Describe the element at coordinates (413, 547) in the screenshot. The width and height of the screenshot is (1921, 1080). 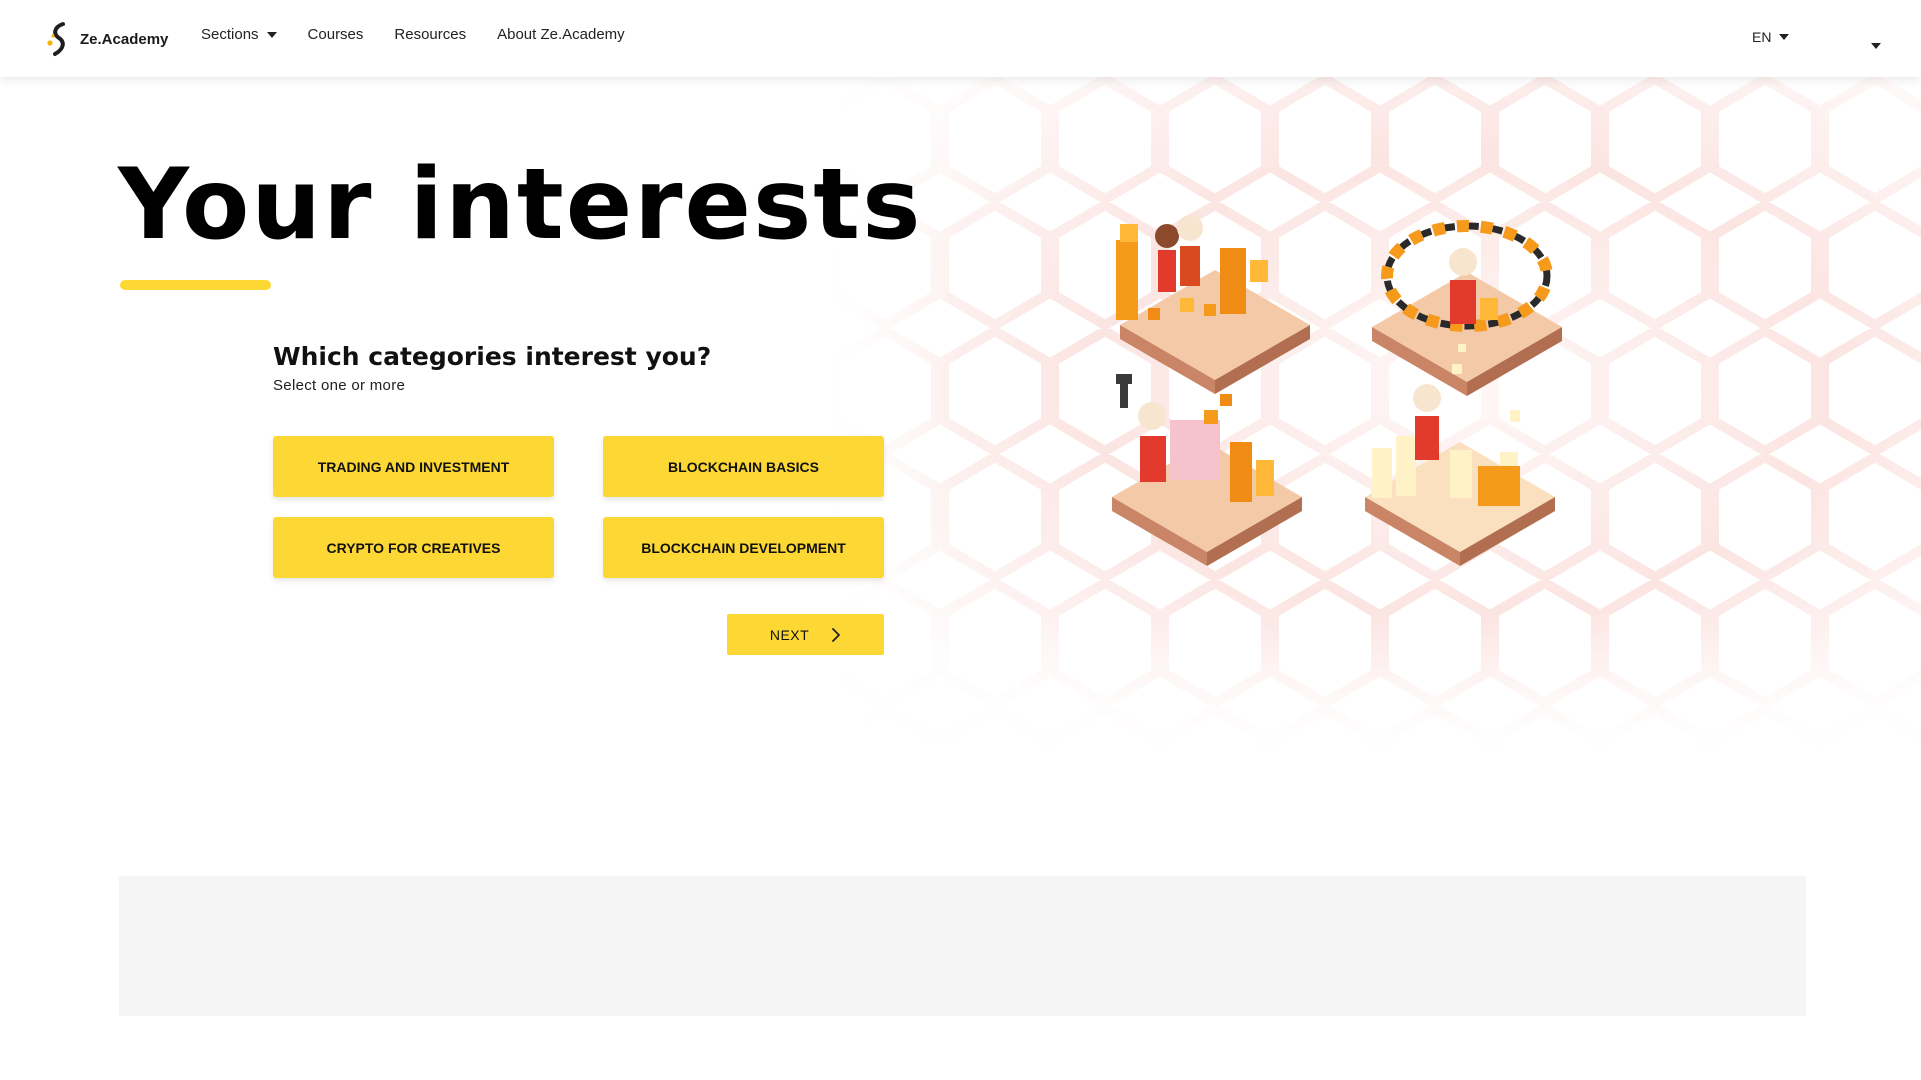
I see `category-crypto-creatives-button: CRYPTO FOR CREATIVES` at that location.